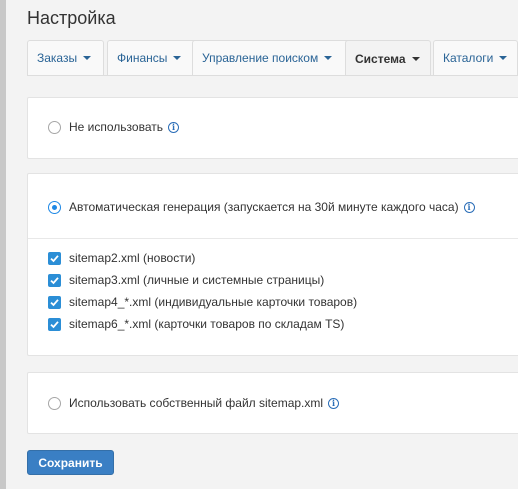  I want to click on tab-orders: Заказы, so click(65, 57).